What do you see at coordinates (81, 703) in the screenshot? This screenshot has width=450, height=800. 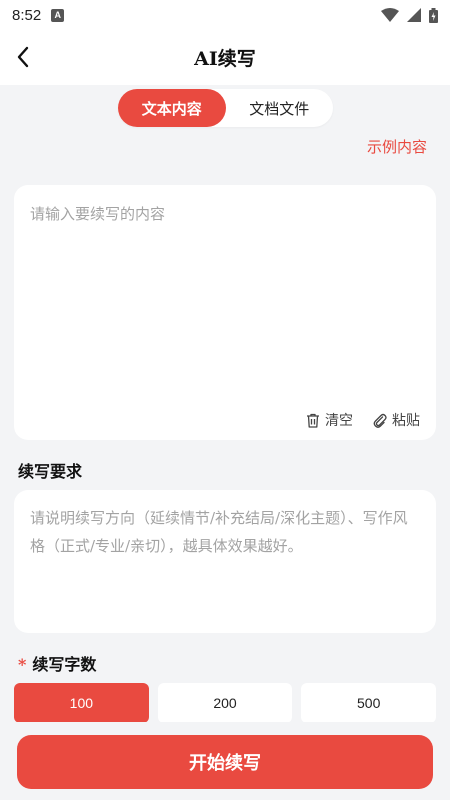 I see `word-count-option-100: 100` at bounding box center [81, 703].